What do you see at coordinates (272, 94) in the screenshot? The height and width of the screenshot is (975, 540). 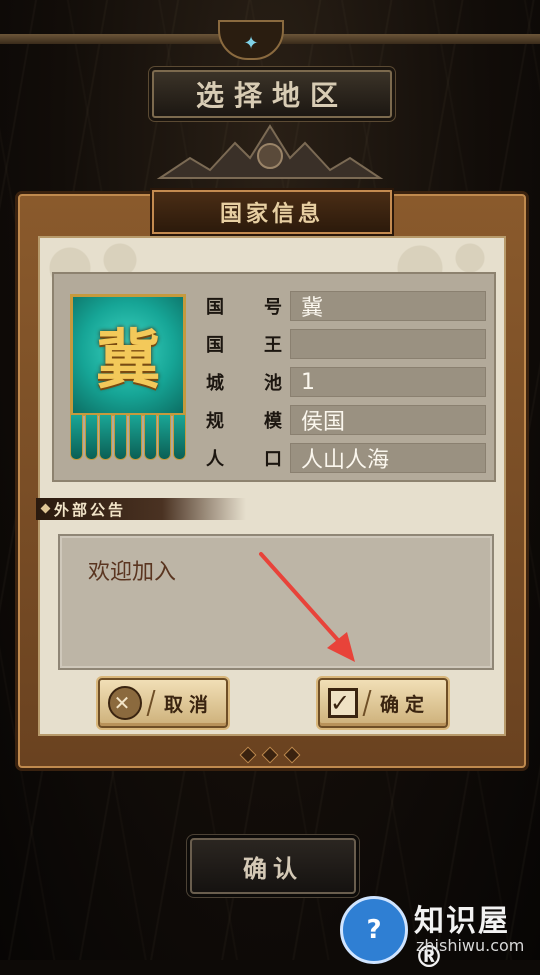 I see `region-title: 选择地区` at bounding box center [272, 94].